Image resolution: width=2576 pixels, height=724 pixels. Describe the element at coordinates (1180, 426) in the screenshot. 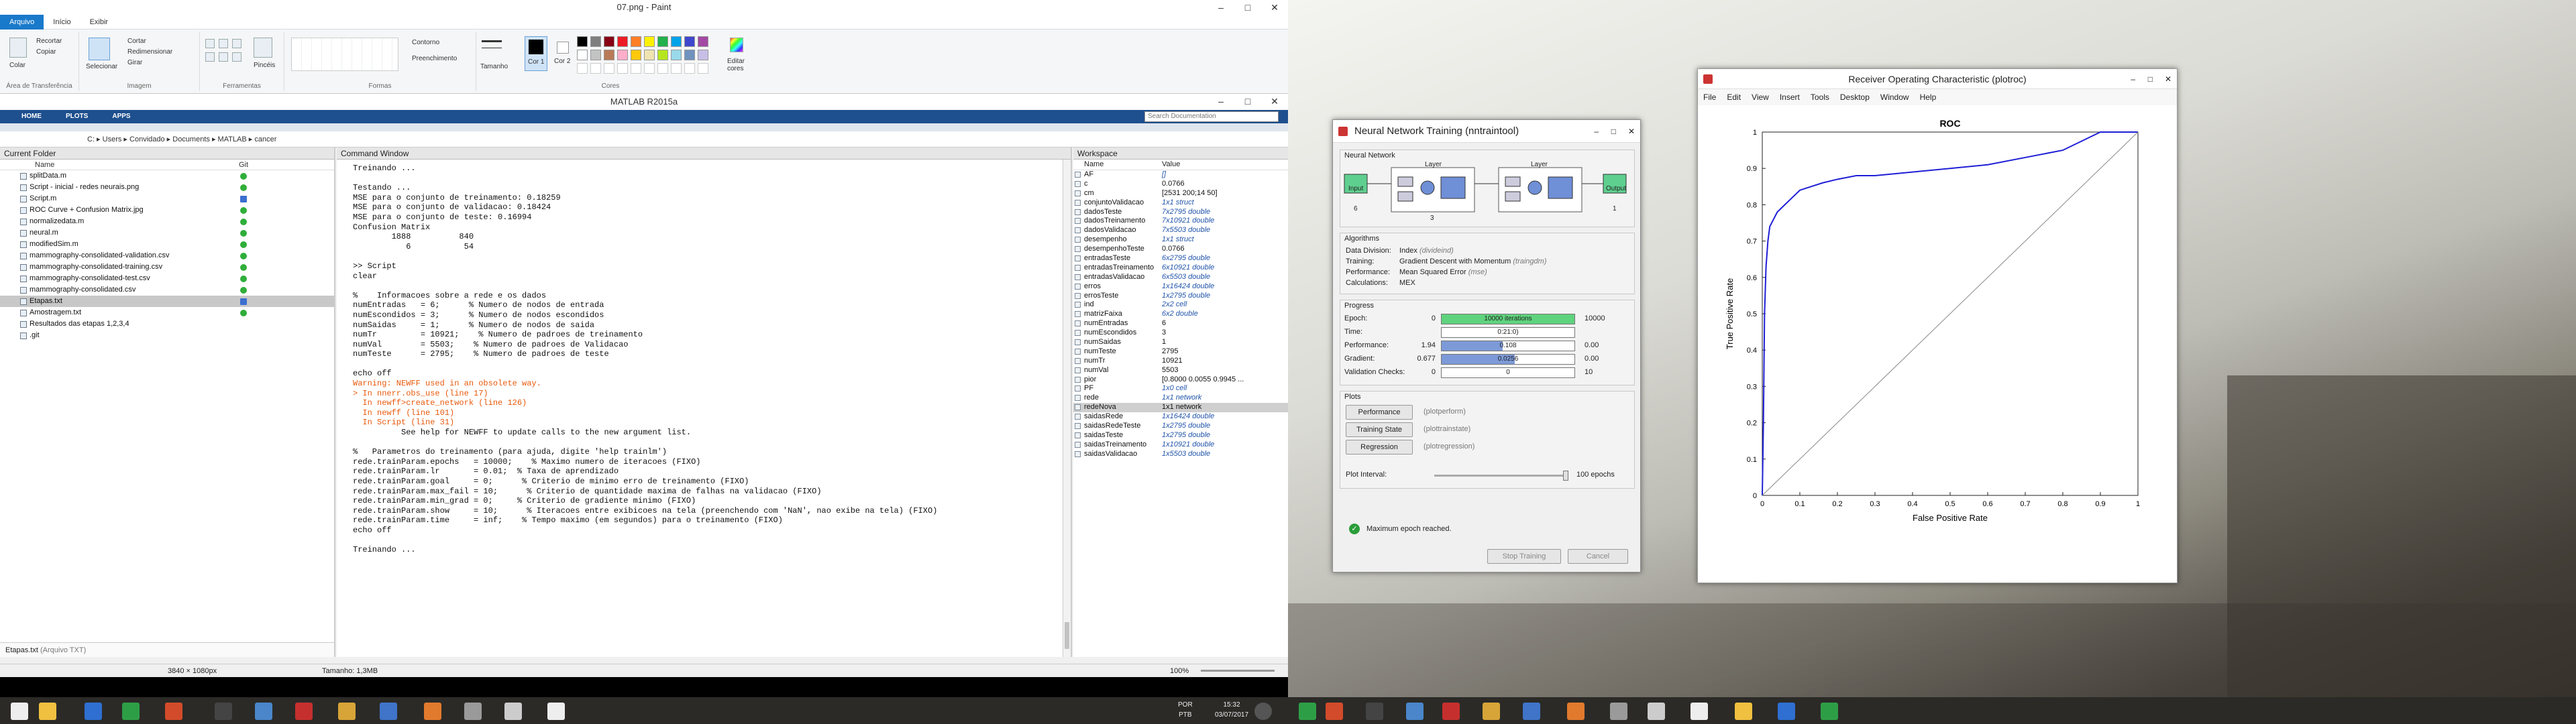

I see `workspace-row: saidasRedeTeste 1x2795 double` at that location.